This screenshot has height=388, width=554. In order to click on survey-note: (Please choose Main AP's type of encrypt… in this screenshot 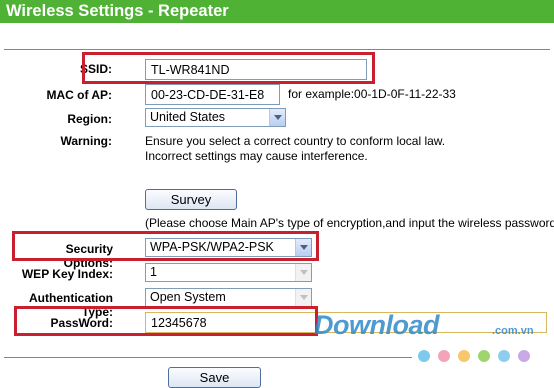, I will do `click(349, 223)`.